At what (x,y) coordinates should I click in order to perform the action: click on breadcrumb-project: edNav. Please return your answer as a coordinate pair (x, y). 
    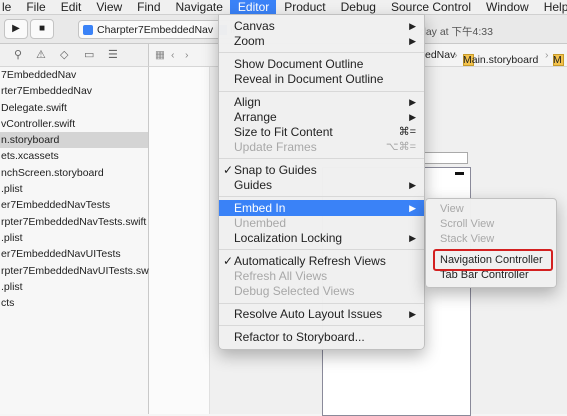
    Looking at the image, I should click on (440, 55).